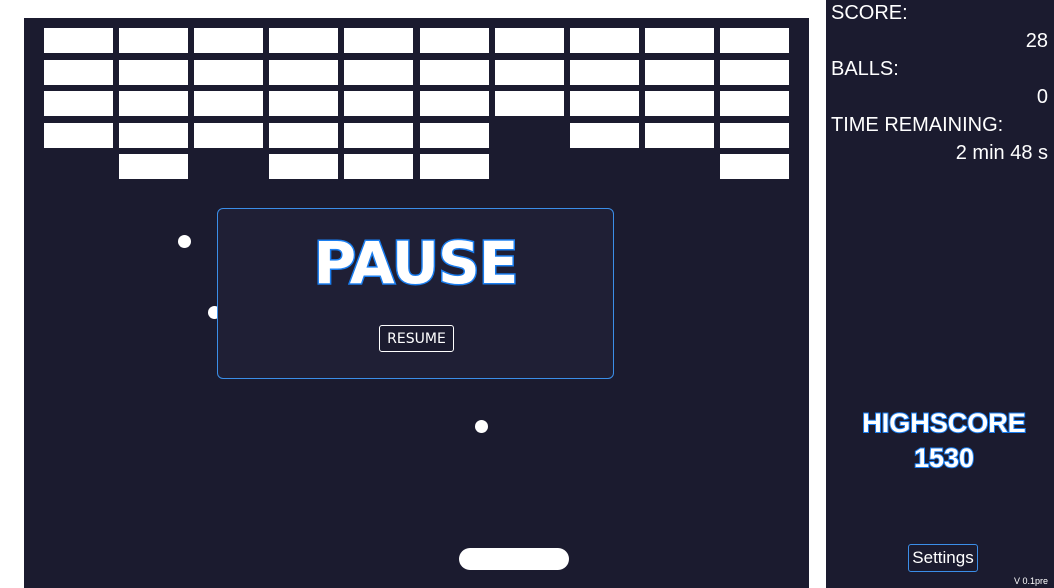 This screenshot has width=1054, height=588. What do you see at coordinates (865, 69) in the screenshot?
I see `balls-label: BALLS:` at bounding box center [865, 69].